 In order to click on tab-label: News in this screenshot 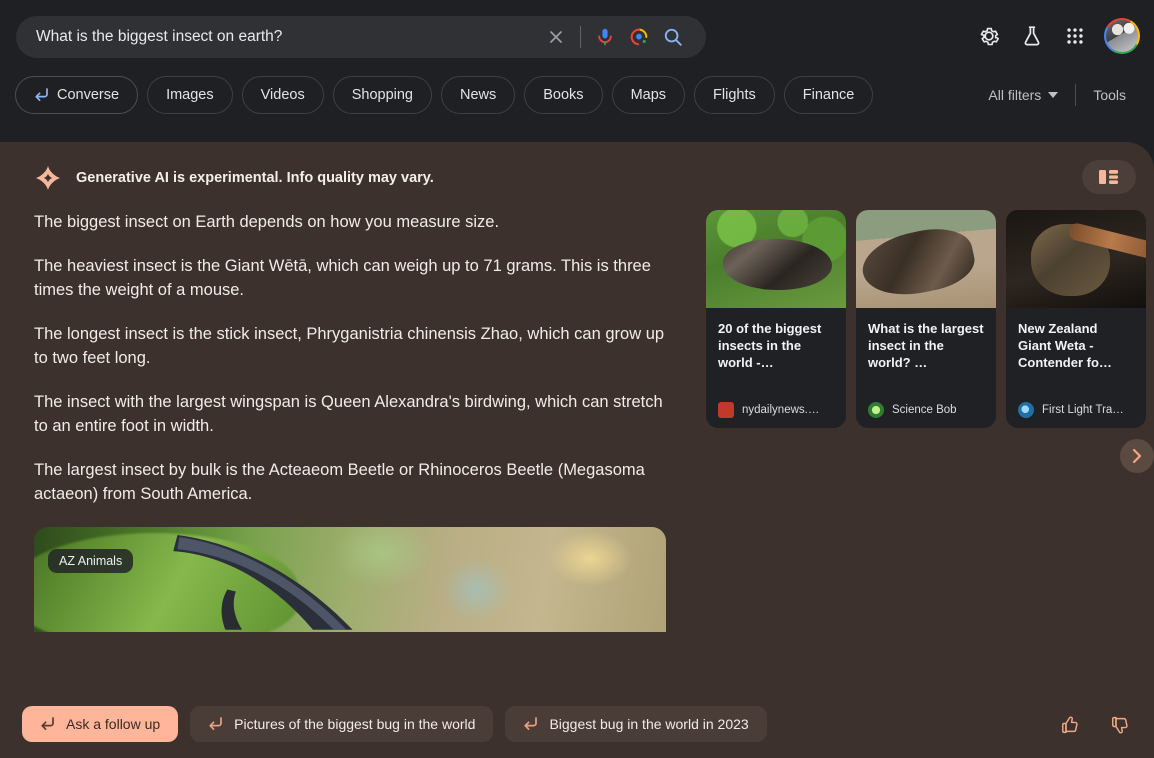, I will do `click(478, 95)`.